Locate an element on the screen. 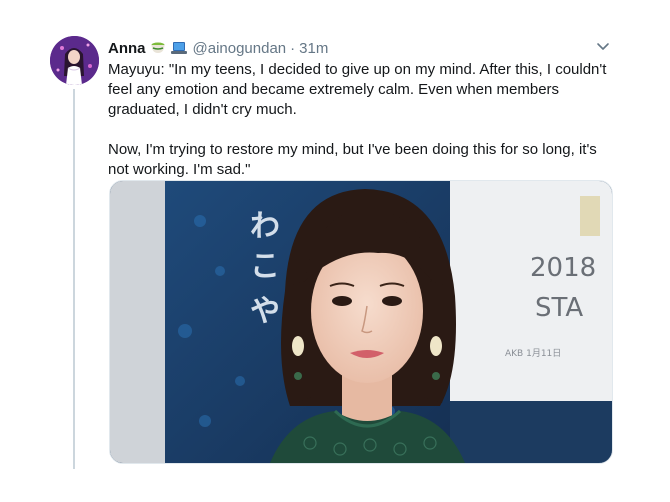 The width and height of the screenshot is (670, 502). display-name: Anna is located at coordinates (127, 48).